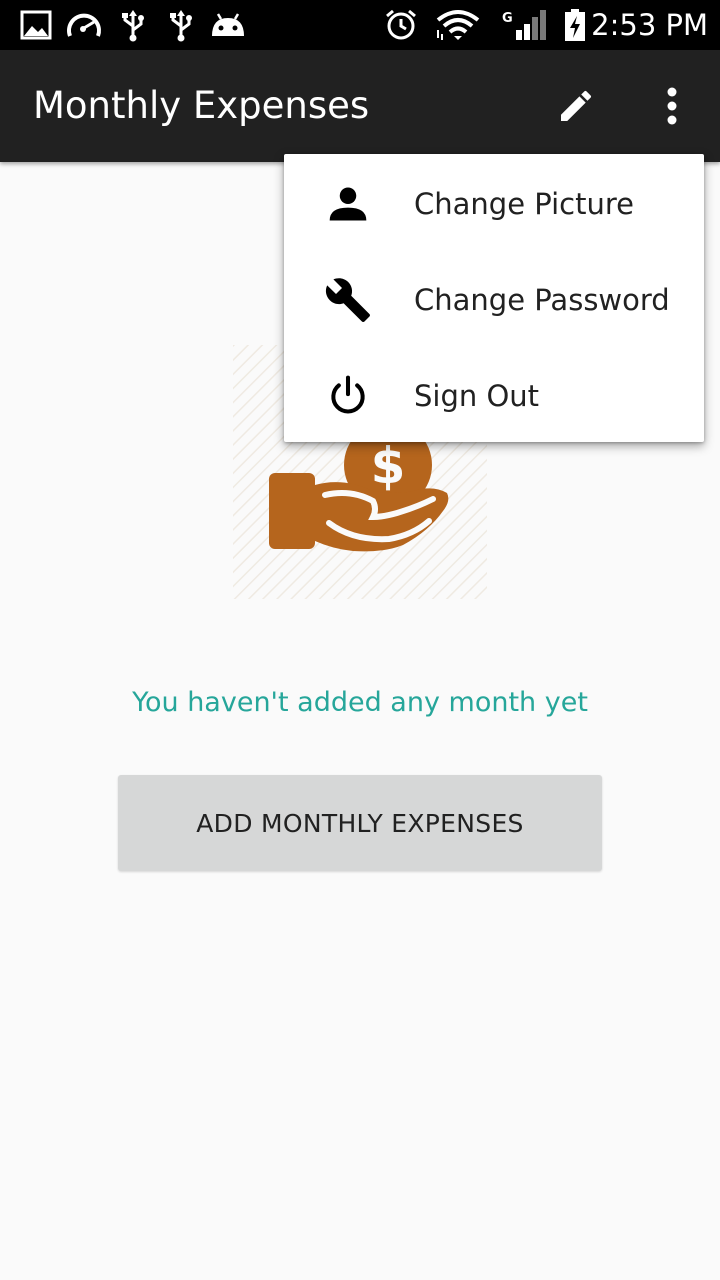  I want to click on menu-item-change-picture: Change Picture, so click(494, 204).